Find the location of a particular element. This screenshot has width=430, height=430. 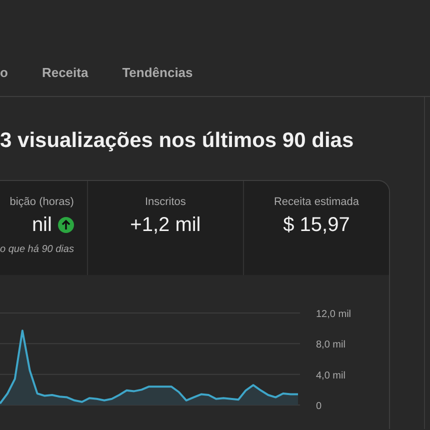

page-heading: 3 visualizações nos últimos 90 dias is located at coordinates (177, 141).